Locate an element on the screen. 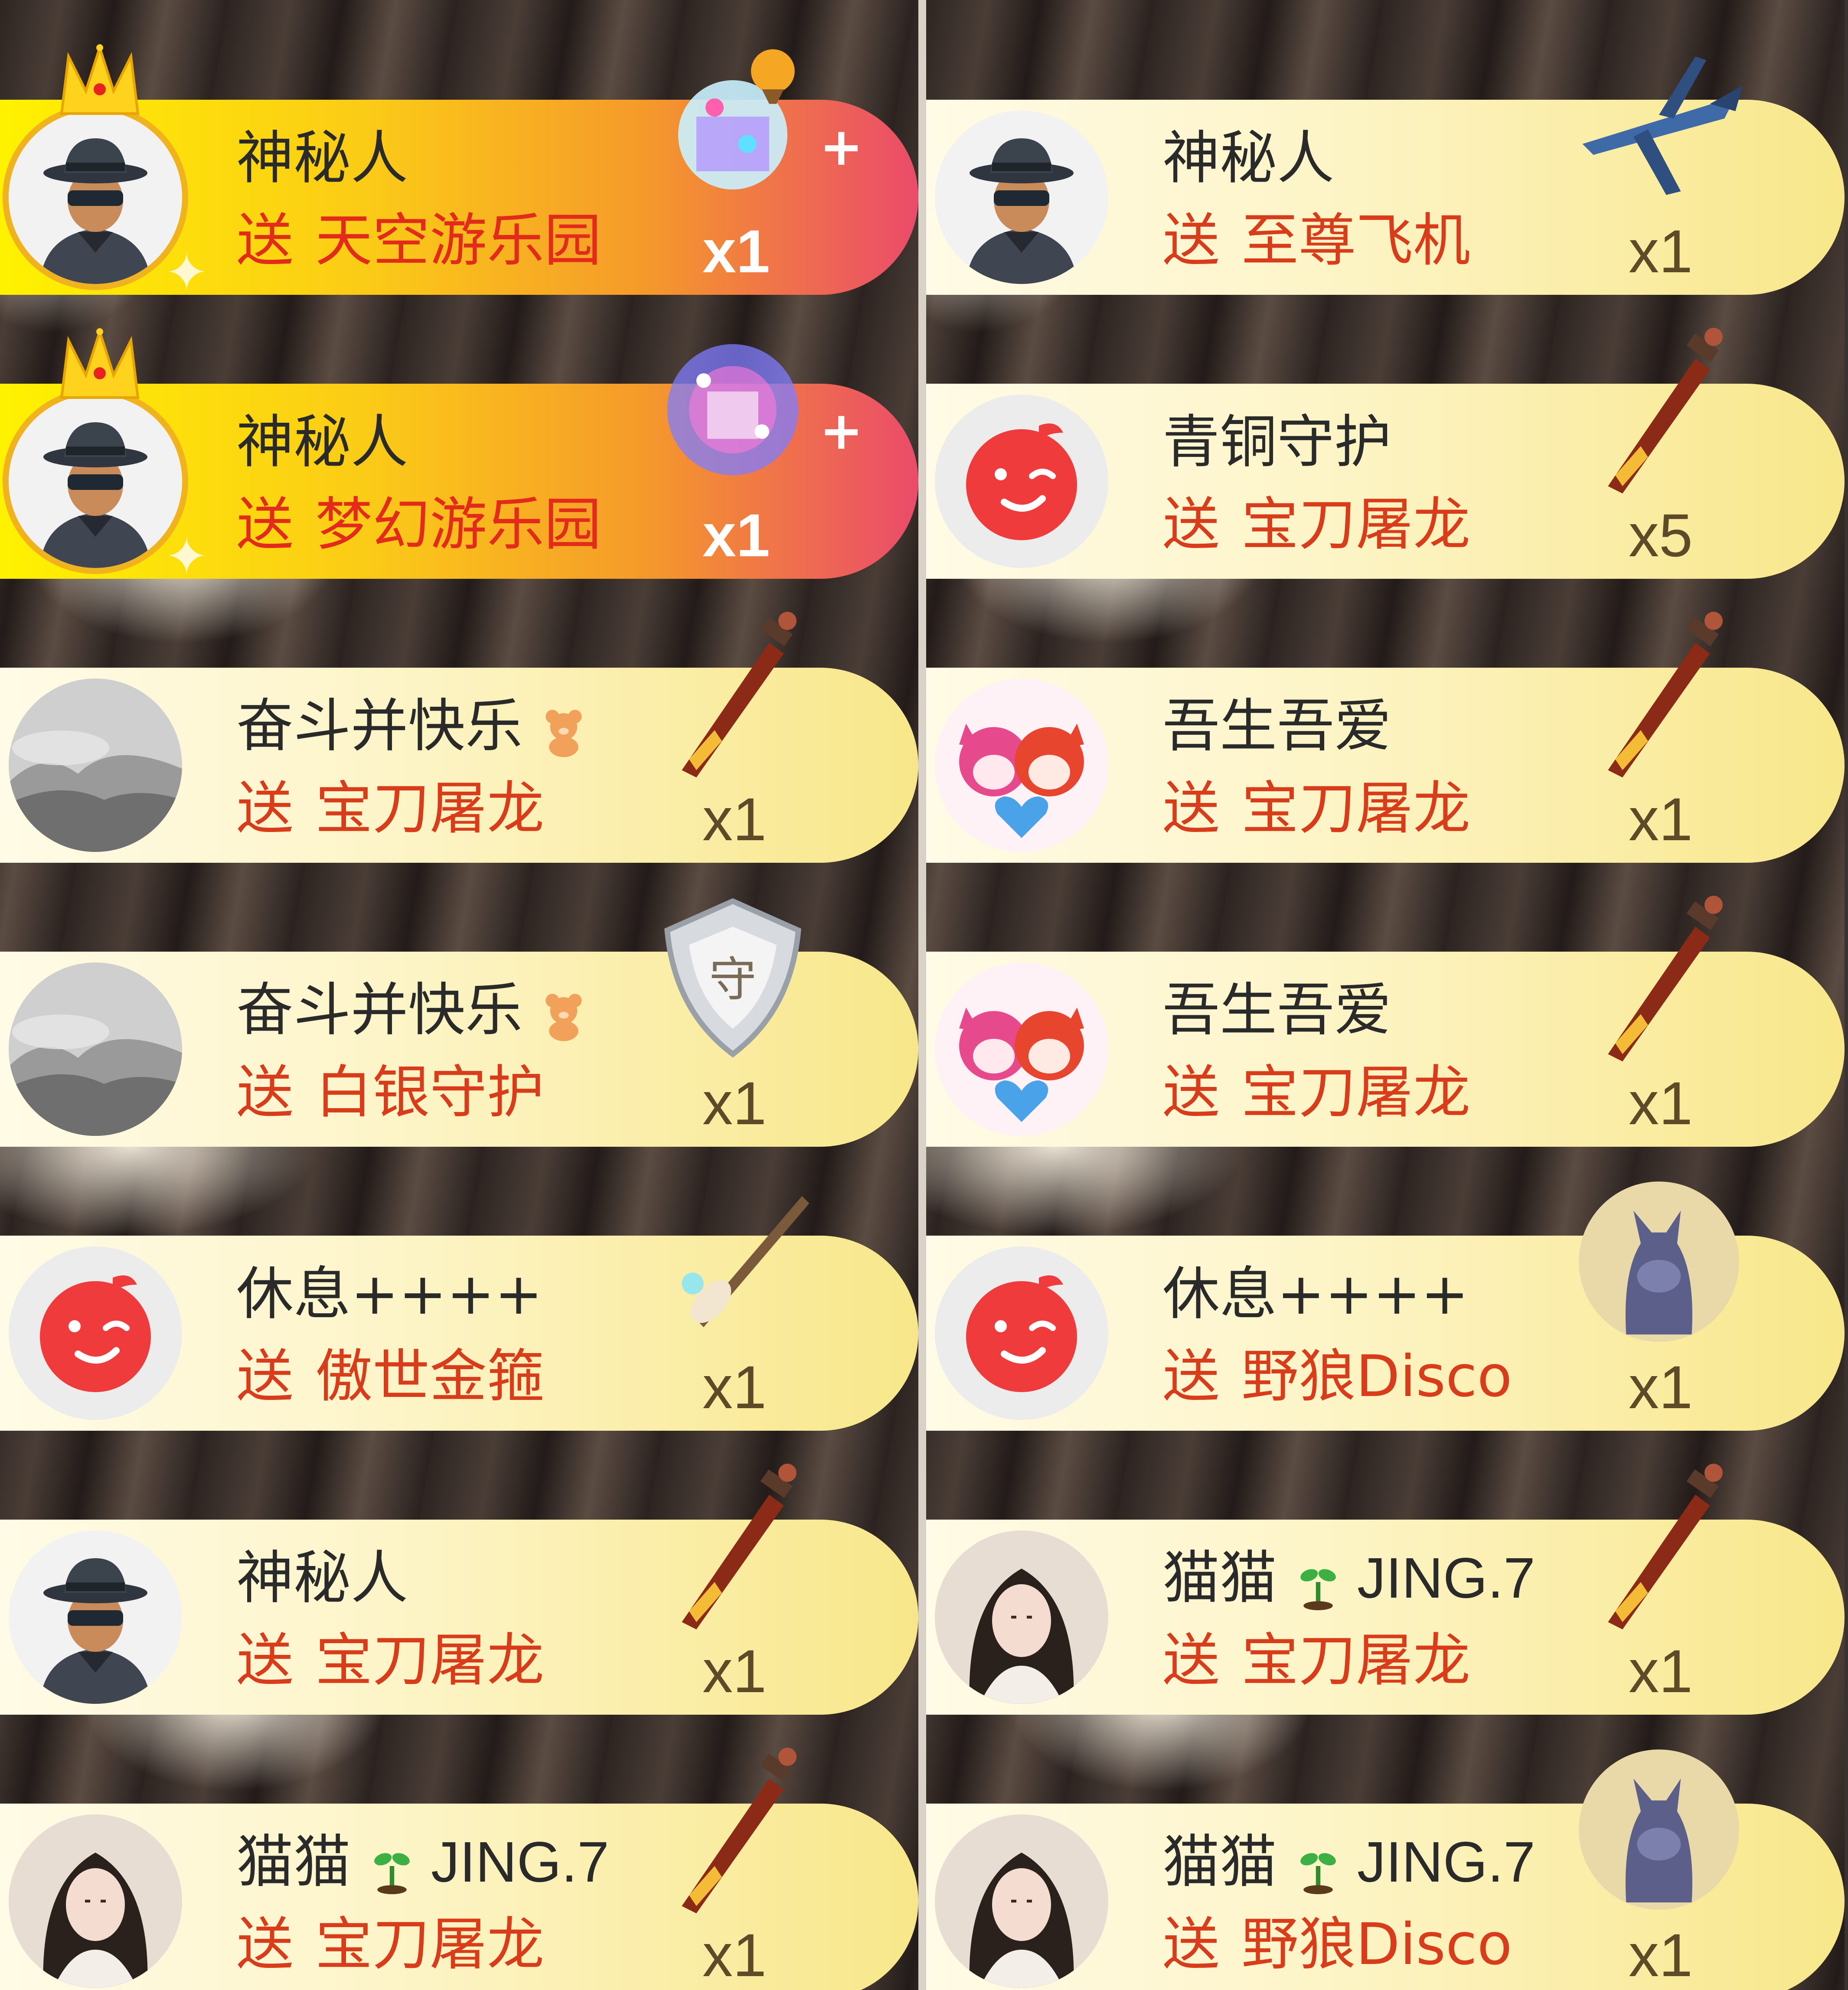 Image resolution: width=1848 pixels, height=1990 pixels. gift-notification-card: 休息++++ 送野狼Disco x1 is located at coordinates (1385, 1306).